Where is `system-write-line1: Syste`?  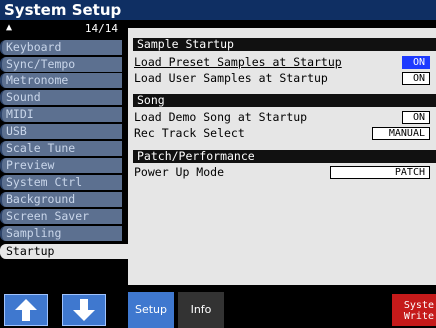
system-write-line1: Syste is located at coordinates (418, 305).